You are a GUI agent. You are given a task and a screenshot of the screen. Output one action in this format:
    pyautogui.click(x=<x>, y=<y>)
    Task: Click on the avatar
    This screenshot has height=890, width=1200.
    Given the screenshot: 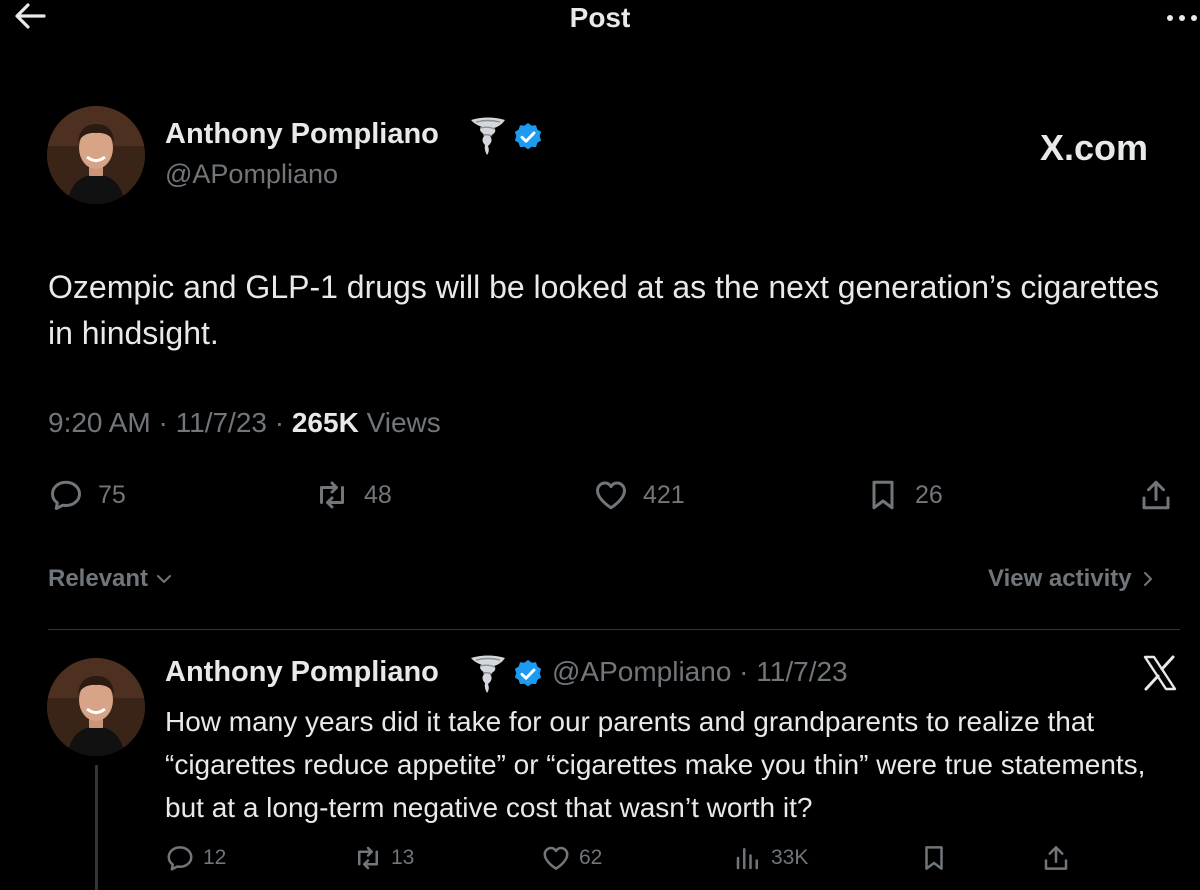 What is the action you would take?
    pyautogui.click(x=96, y=155)
    